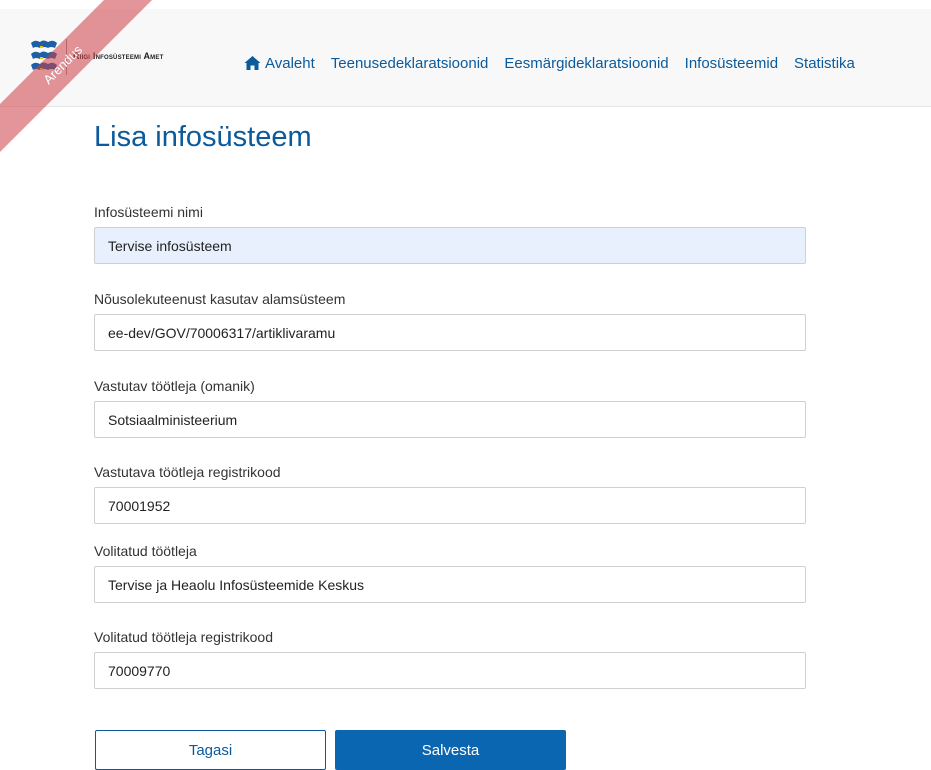 The height and width of the screenshot is (770, 931). I want to click on ria-logo: Riigi Infosüsteemi Amet, so click(128, 57).